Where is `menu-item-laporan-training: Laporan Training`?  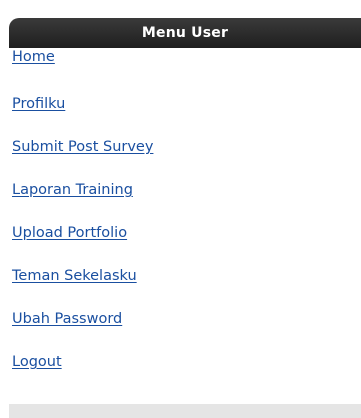
menu-item-laporan-training: Laporan Training is located at coordinates (185, 198).